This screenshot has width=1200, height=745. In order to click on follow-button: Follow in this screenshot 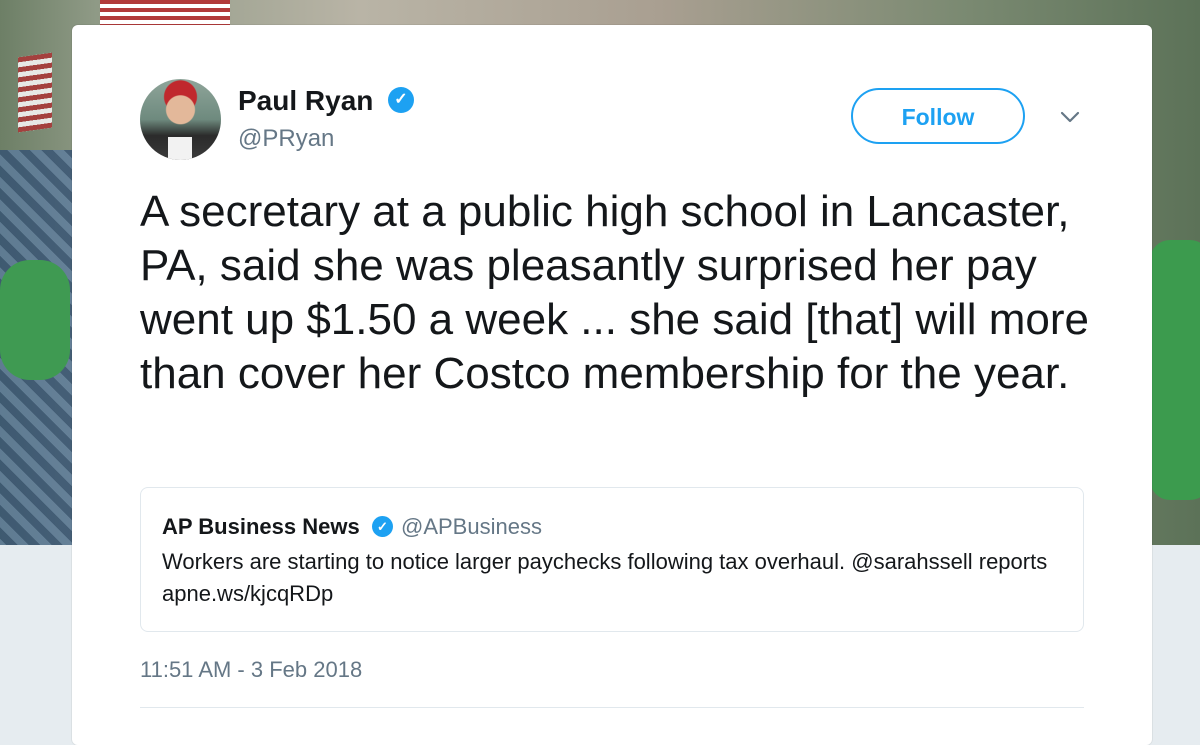, I will do `click(938, 116)`.